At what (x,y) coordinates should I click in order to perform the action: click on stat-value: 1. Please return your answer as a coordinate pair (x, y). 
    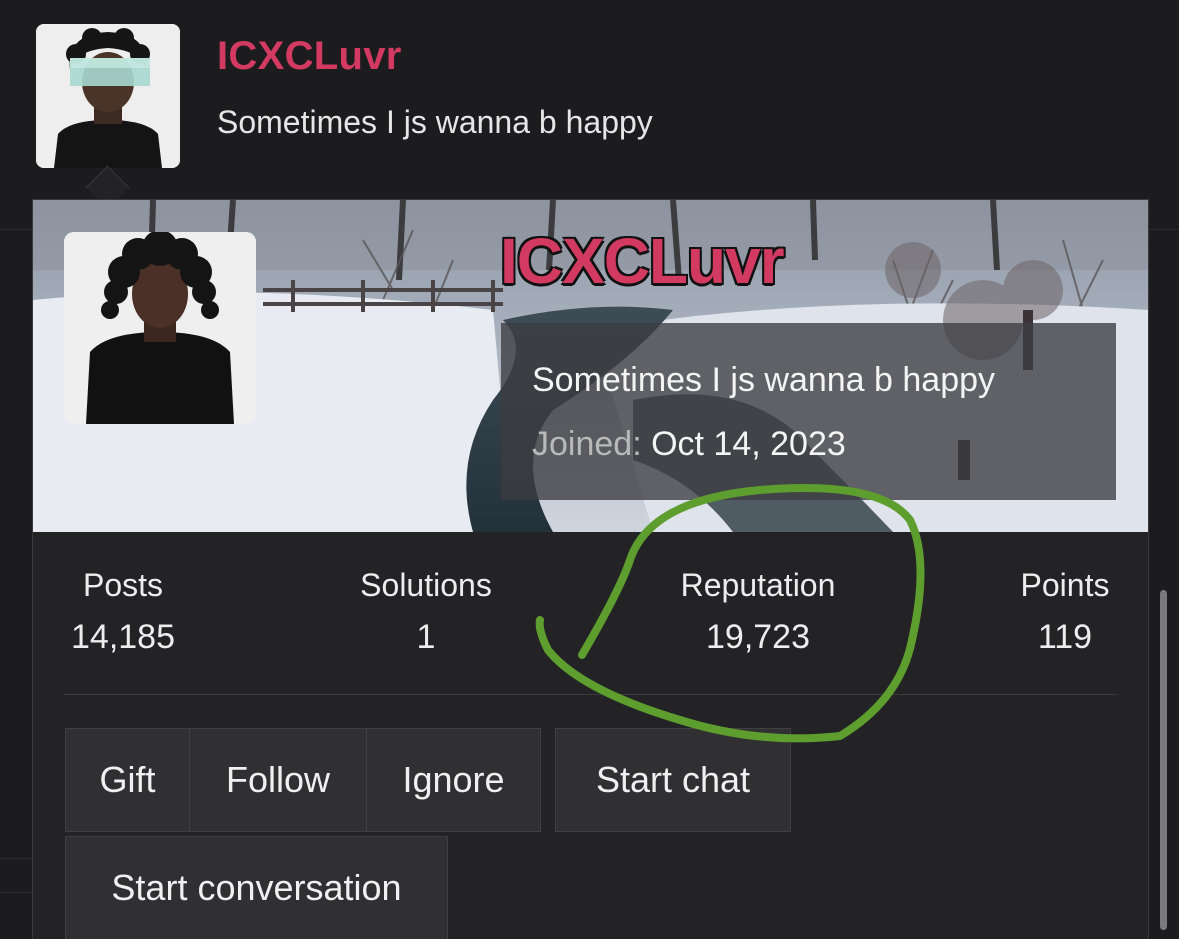
    Looking at the image, I should click on (426, 637).